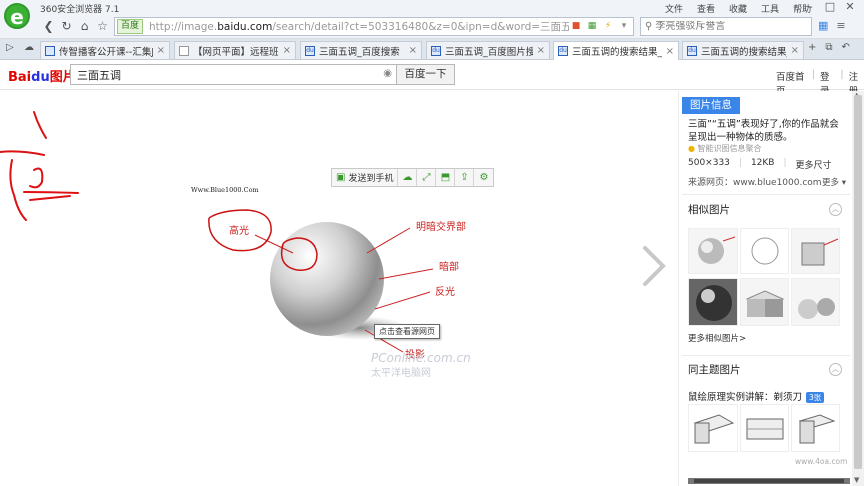 Image resolution: width=864 pixels, height=486 pixels. Describe the element at coordinates (711, 105) in the screenshot. I see `image-info-tag: 图片信息` at that location.